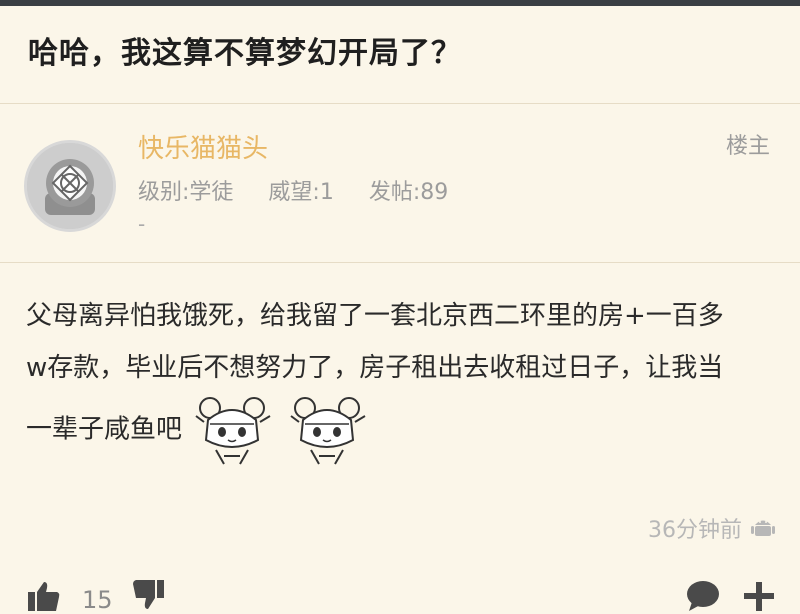 This screenshot has width=800, height=614. I want to click on author-signature: -, so click(142, 224).